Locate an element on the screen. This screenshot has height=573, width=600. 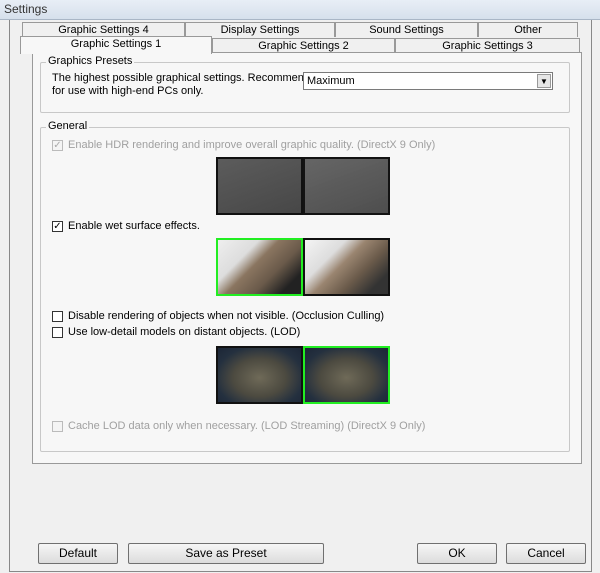
lod-preview-off is located at coordinates (346, 375).